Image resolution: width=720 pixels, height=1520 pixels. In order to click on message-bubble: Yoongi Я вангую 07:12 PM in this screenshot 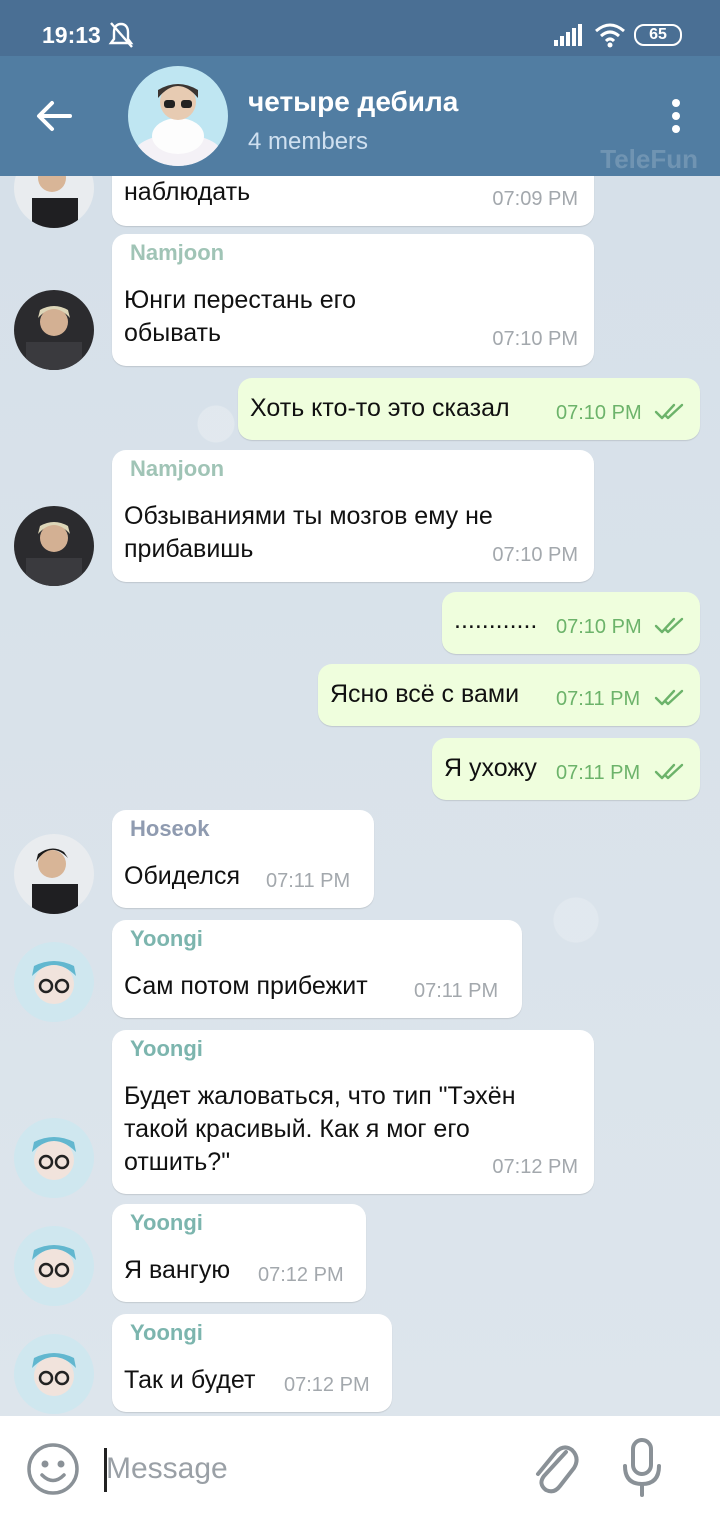, I will do `click(239, 1253)`.